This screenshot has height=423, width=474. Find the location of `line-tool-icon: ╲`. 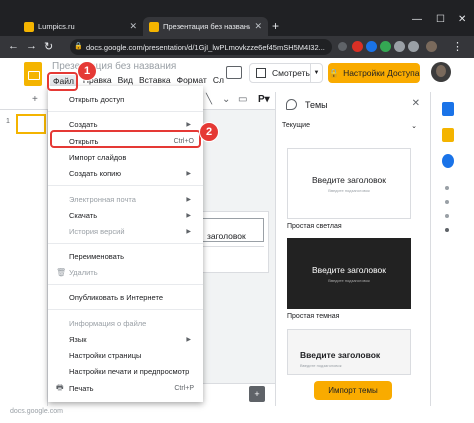

line-tool-icon: ╲ is located at coordinates (209, 99).